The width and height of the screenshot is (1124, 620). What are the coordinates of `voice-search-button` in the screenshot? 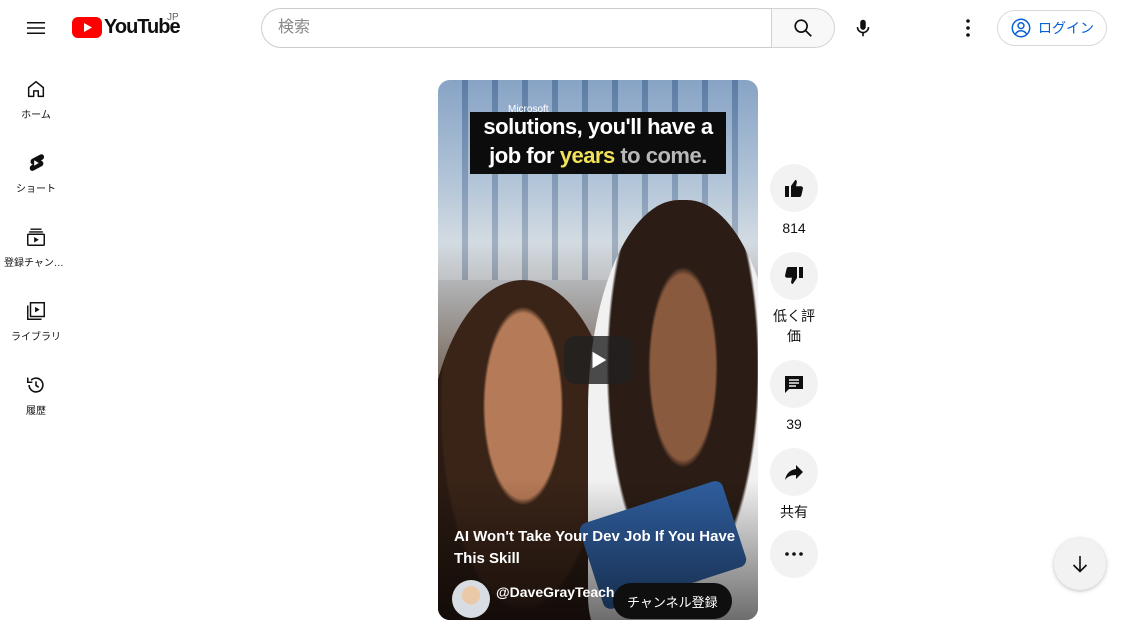 It's located at (863, 28).